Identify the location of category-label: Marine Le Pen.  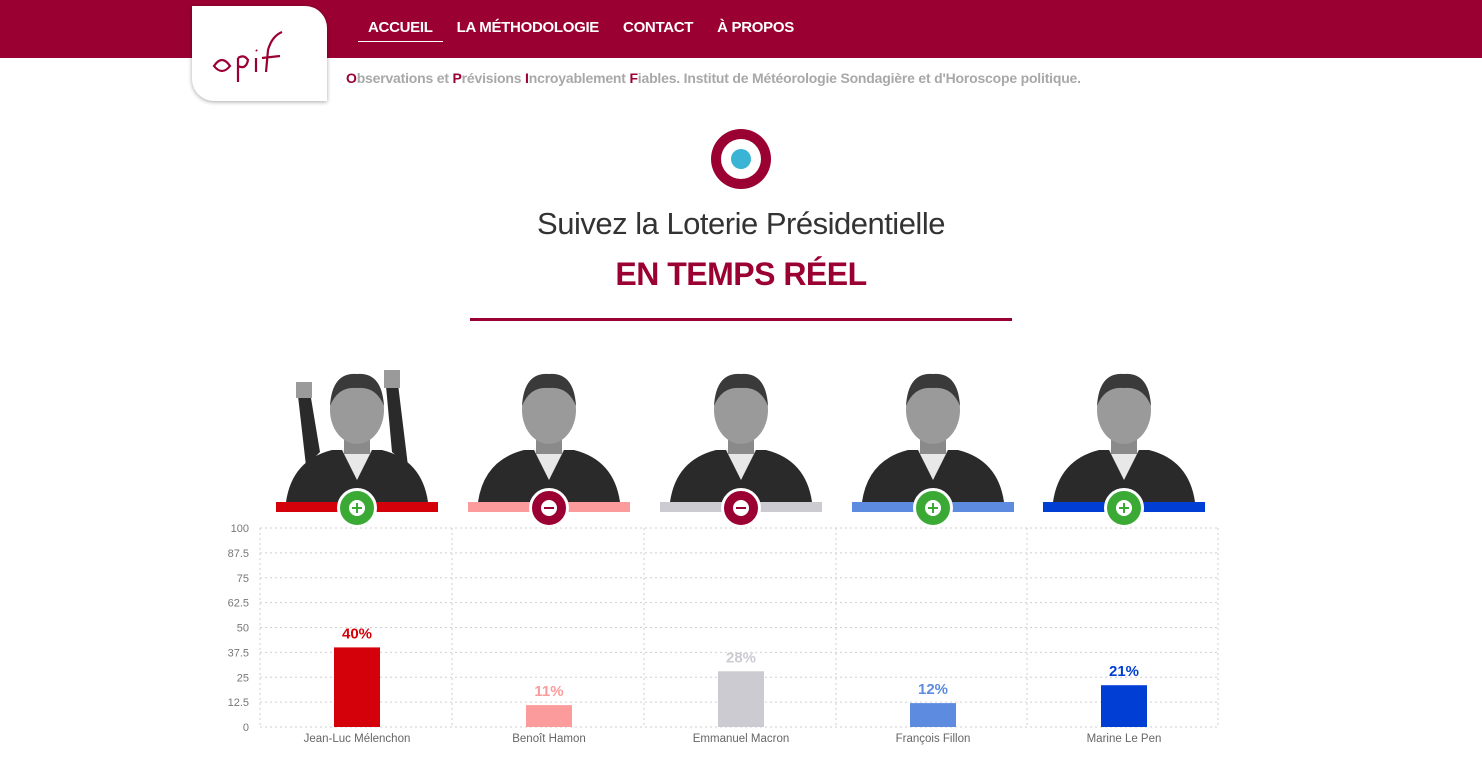
(1124, 739).